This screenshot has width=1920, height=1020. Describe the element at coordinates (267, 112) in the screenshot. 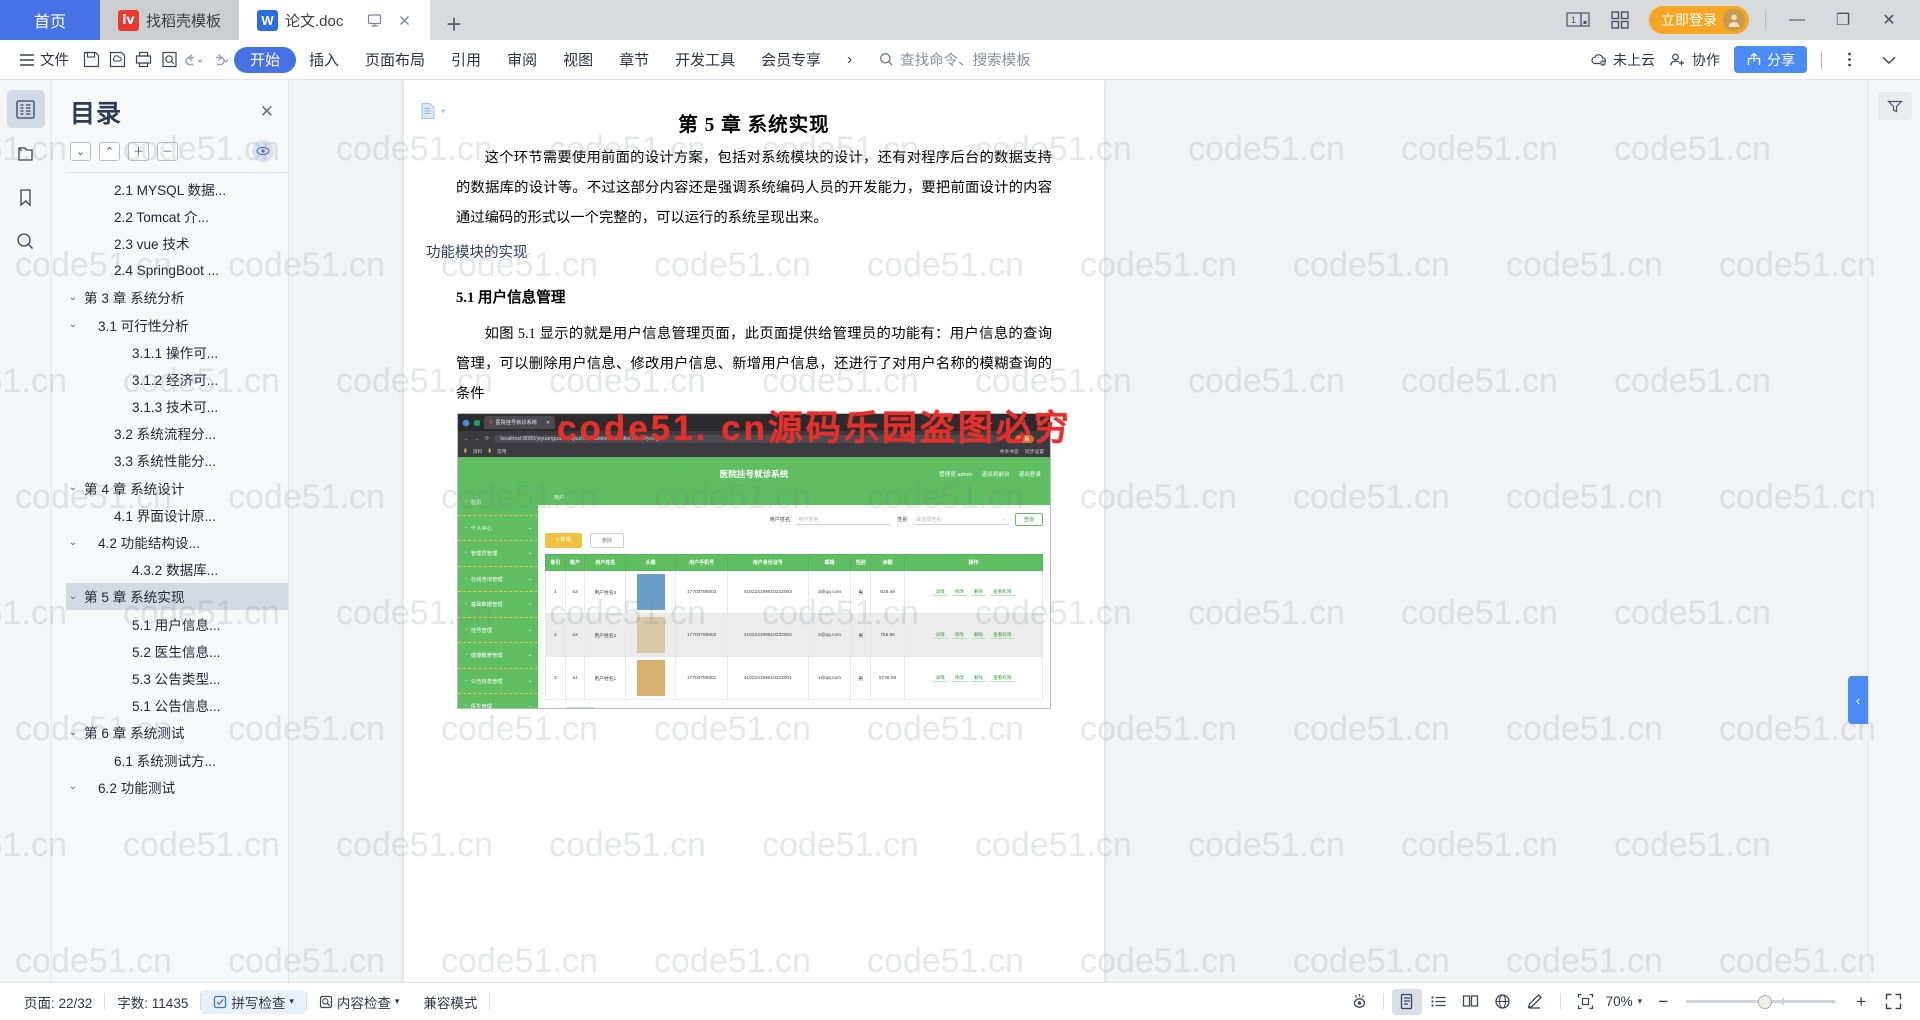

I see `toc-close-icon: ✕` at that location.